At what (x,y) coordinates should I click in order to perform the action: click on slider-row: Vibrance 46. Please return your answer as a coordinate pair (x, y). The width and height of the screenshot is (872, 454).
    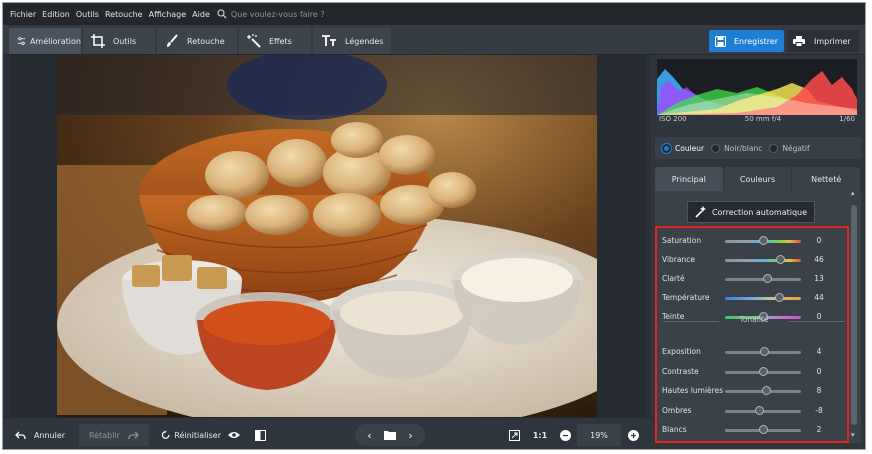
    Looking at the image, I should click on (752, 260).